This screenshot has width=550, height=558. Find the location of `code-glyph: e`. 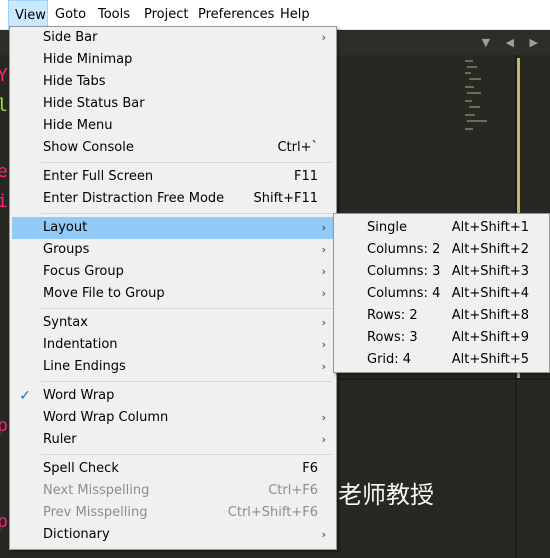

code-glyph: e is located at coordinates (4, 171).